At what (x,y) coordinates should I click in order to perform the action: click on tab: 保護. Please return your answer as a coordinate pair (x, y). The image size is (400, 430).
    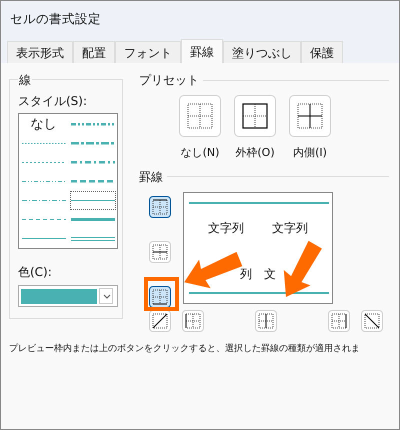
    Looking at the image, I should click on (322, 52).